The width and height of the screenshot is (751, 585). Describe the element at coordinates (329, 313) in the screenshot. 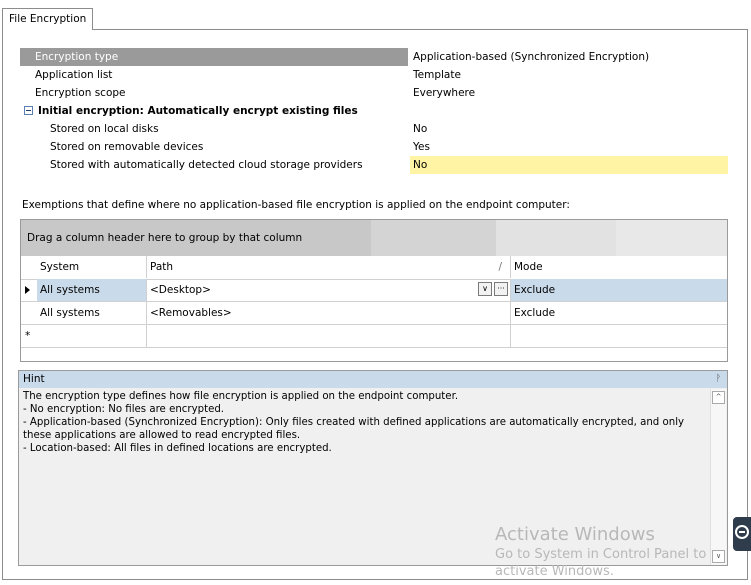

I see `cell-path: <Removables>` at that location.